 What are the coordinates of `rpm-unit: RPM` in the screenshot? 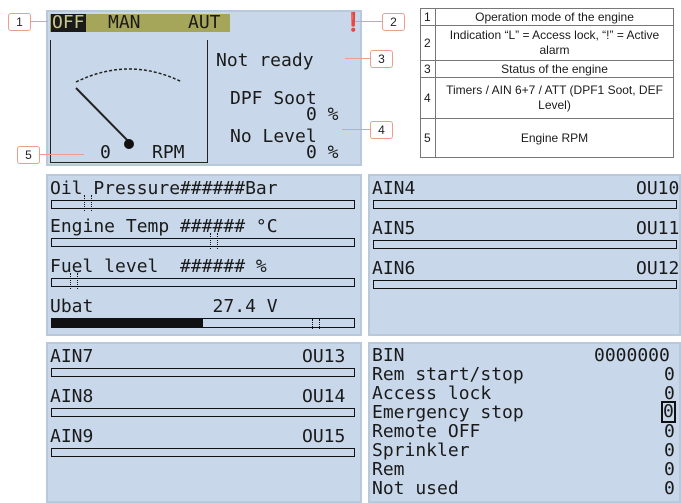 It's located at (168, 152).